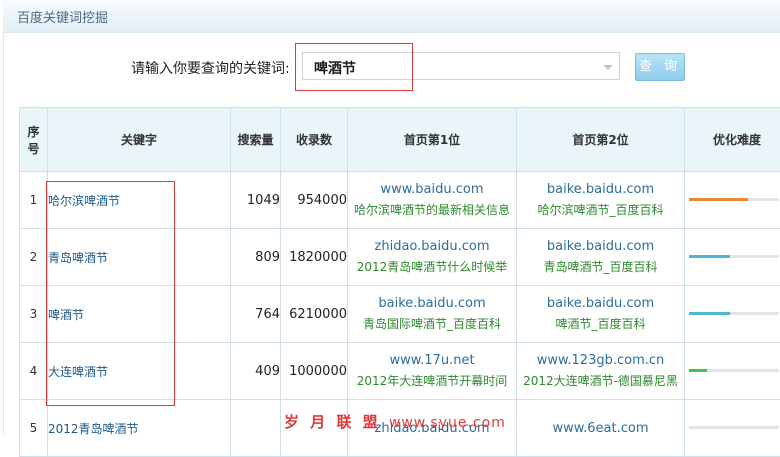 The width and height of the screenshot is (780, 457). Describe the element at coordinates (432, 360) in the screenshot. I see `rank1-domain-link: www.17u.net` at that location.